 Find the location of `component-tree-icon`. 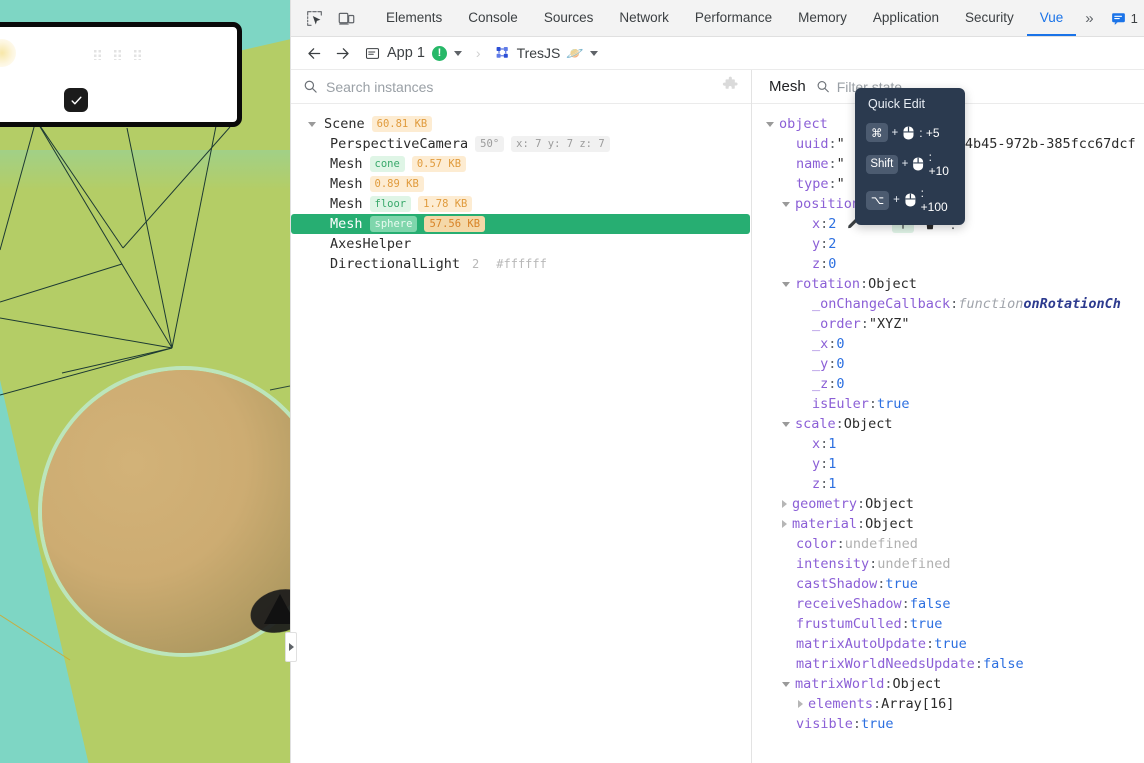

component-tree-icon is located at coordinates (502, 52).